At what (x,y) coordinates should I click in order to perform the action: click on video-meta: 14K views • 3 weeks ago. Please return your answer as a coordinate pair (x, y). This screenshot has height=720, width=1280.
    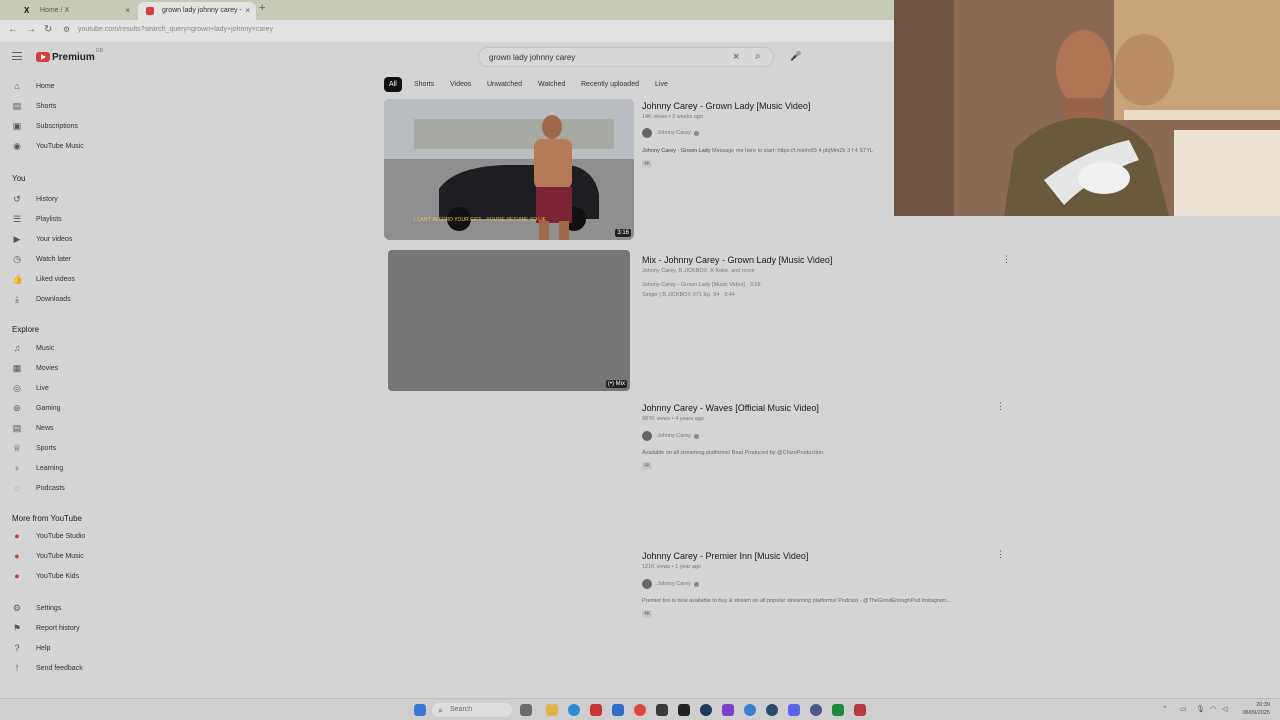
    Looking at the image, I should click on (672, 117).